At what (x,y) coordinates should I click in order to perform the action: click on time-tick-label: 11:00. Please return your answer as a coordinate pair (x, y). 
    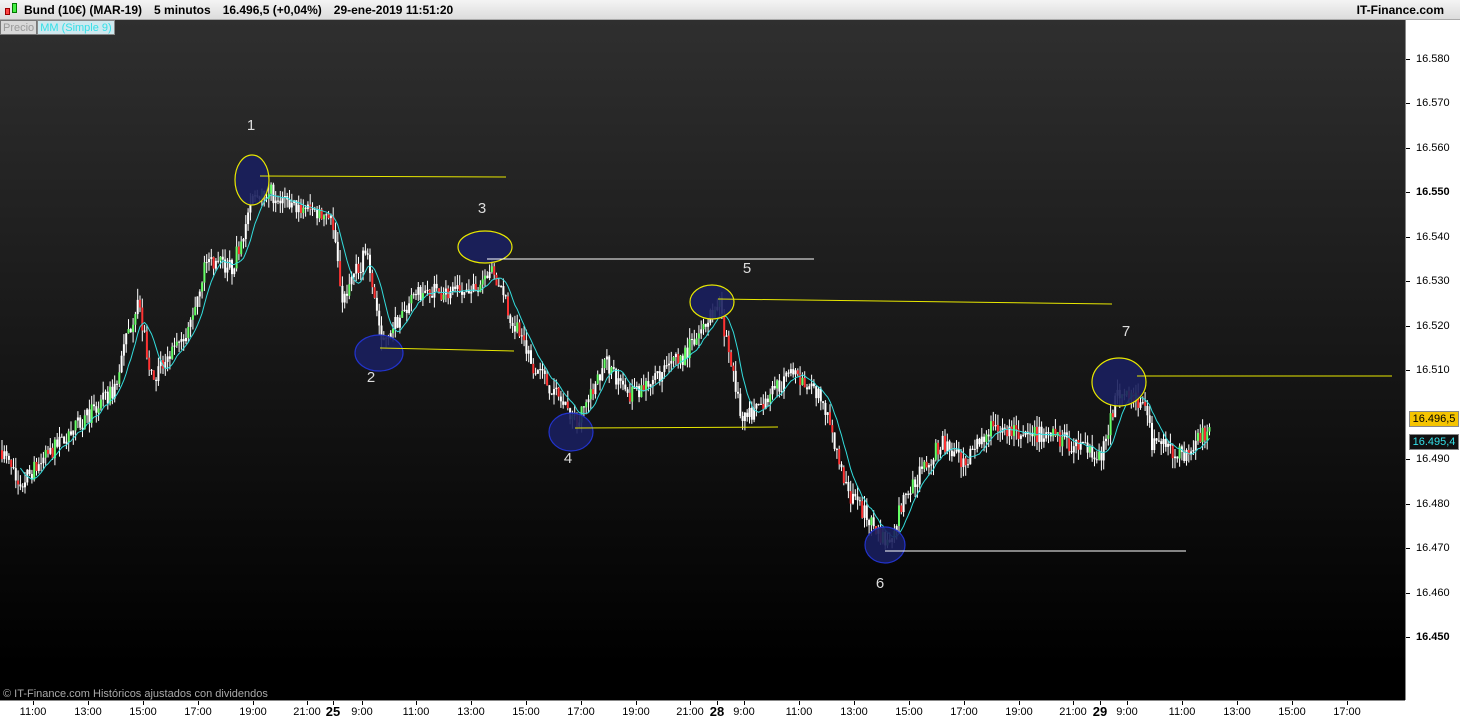
    Looking at the image, I should click on (799, 712).